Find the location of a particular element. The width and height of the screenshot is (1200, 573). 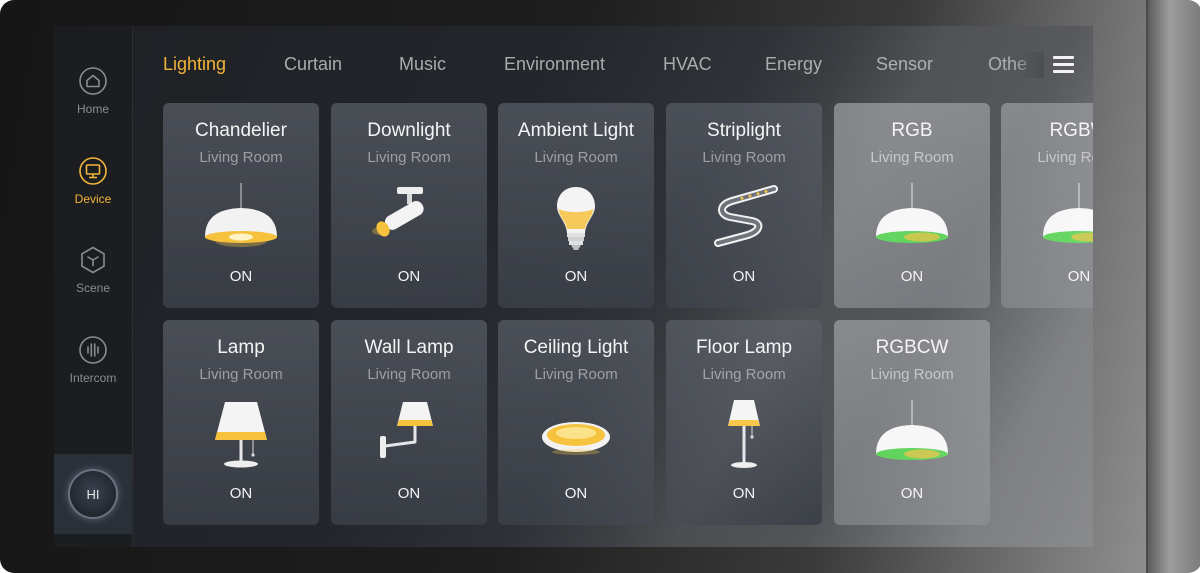

device-icon is located at coordinates (93, 171).